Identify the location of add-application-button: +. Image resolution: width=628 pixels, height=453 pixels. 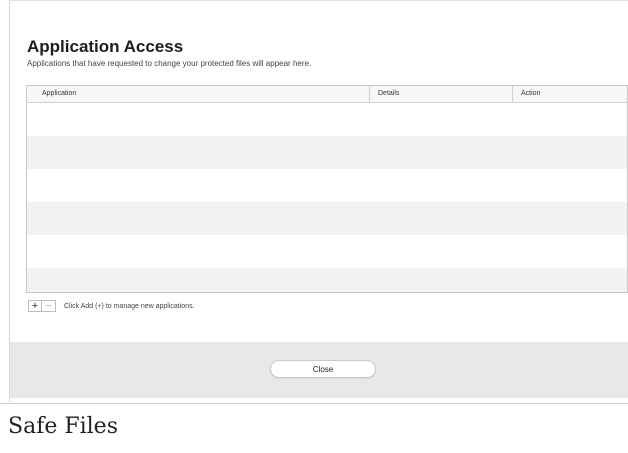
(35, 306).